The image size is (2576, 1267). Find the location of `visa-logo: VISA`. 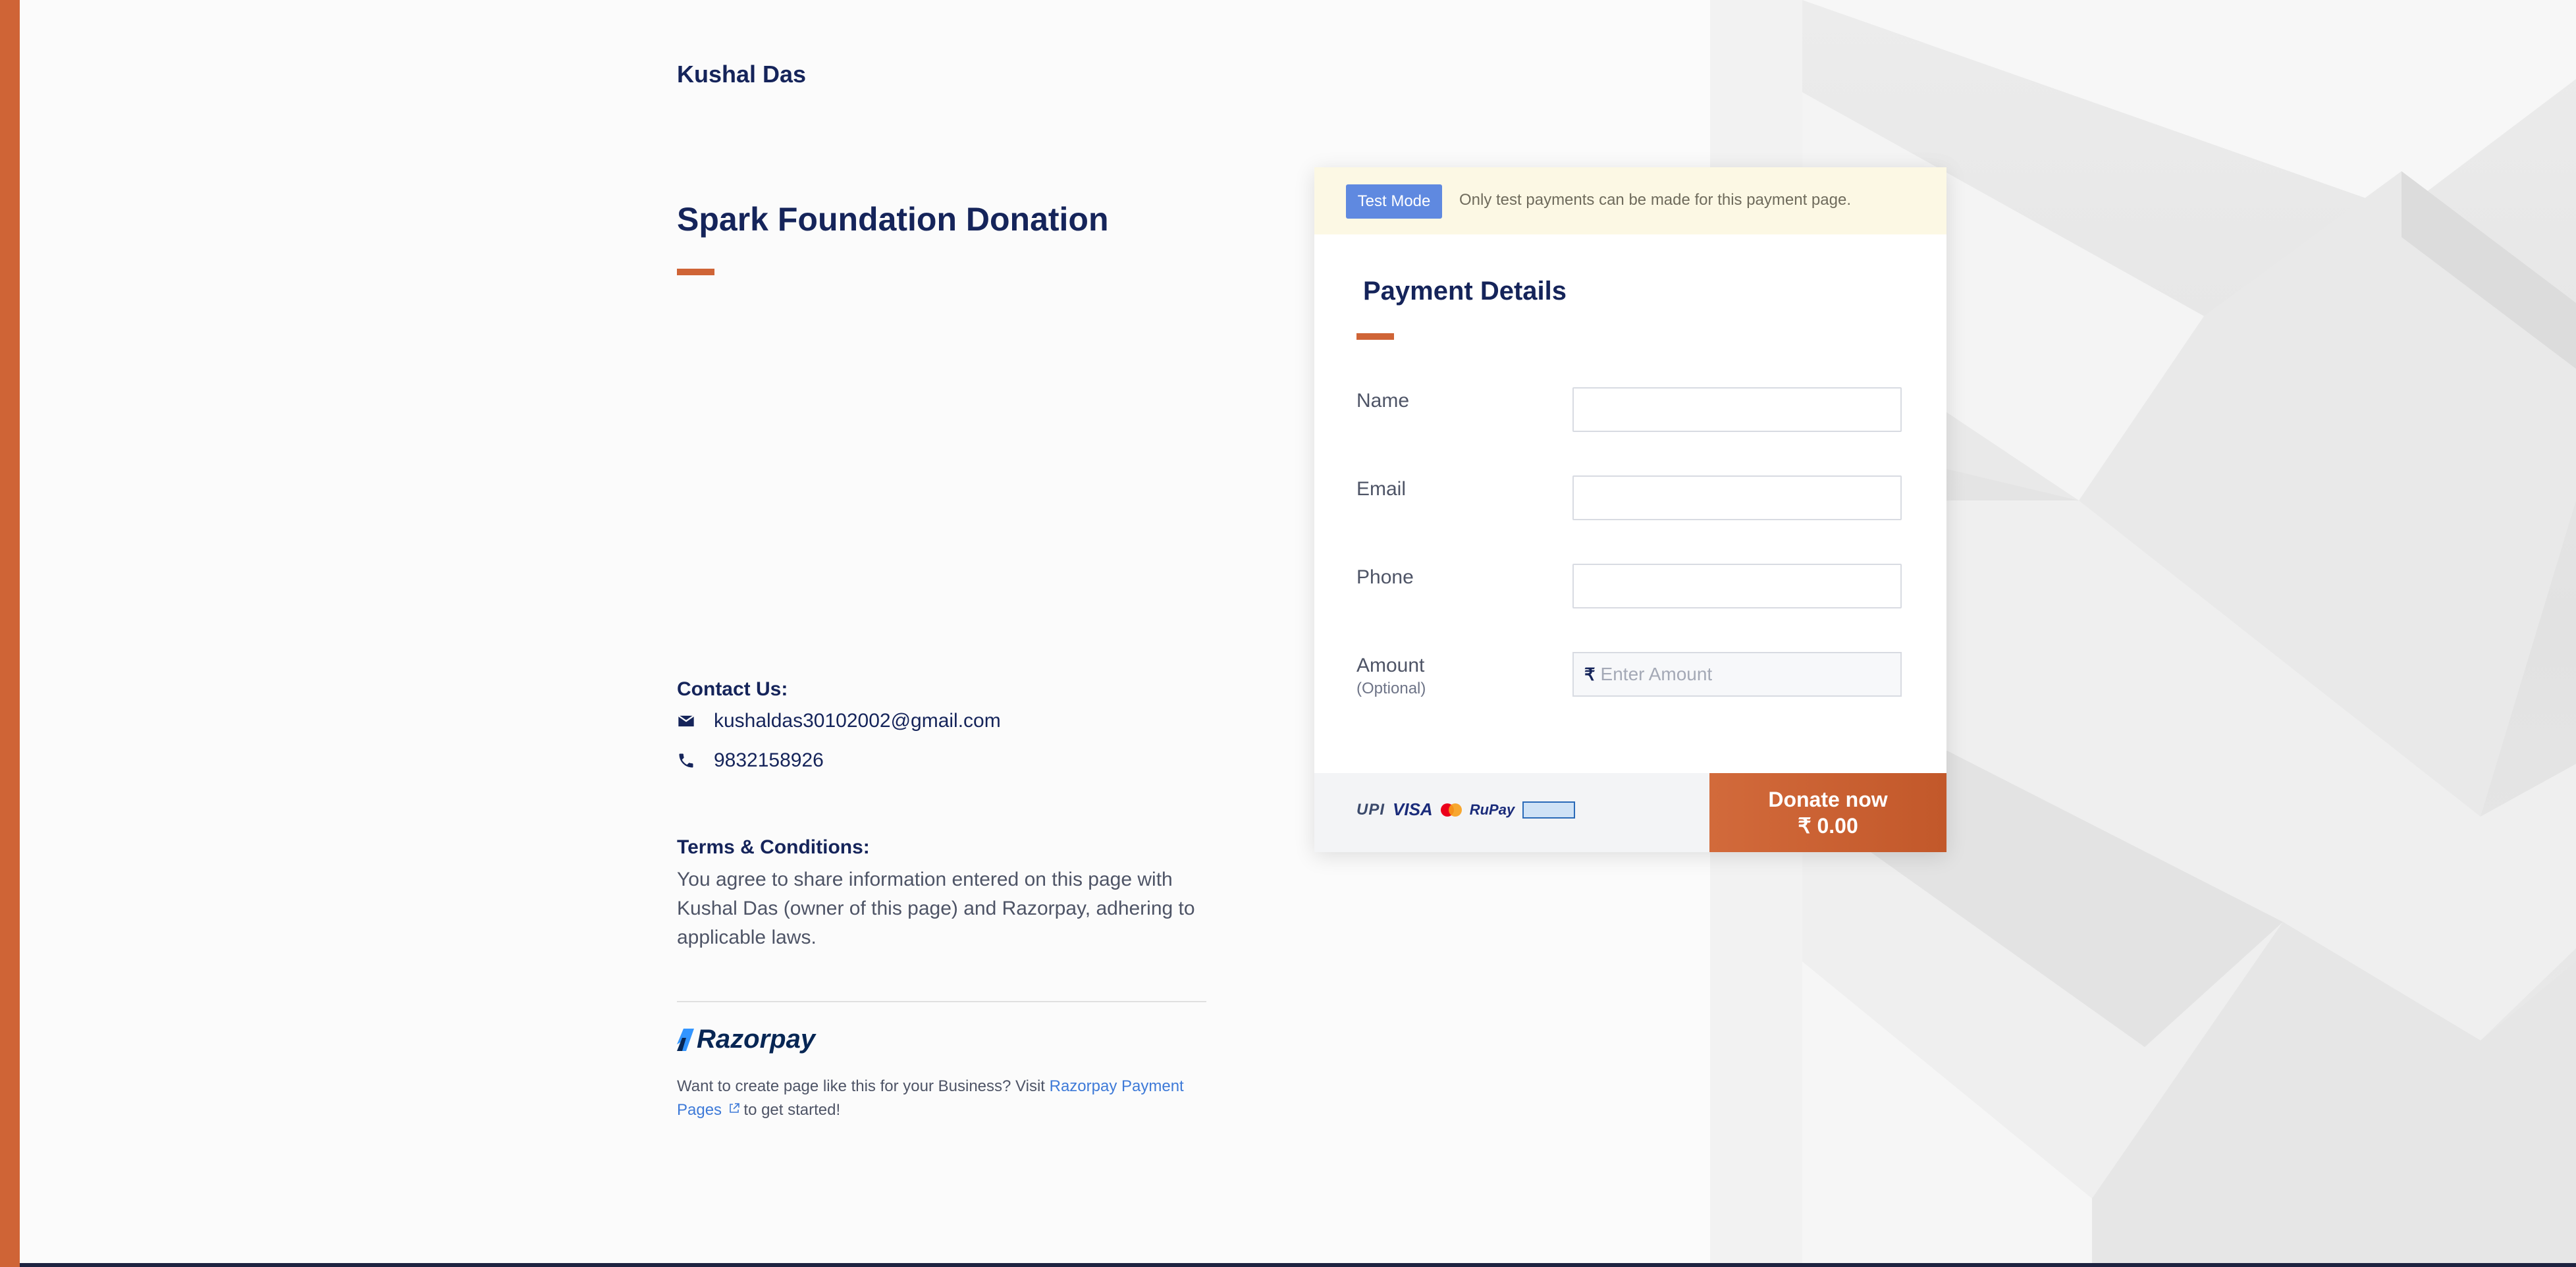

visa-logo: VISA is located at coordinates (1413, 809).